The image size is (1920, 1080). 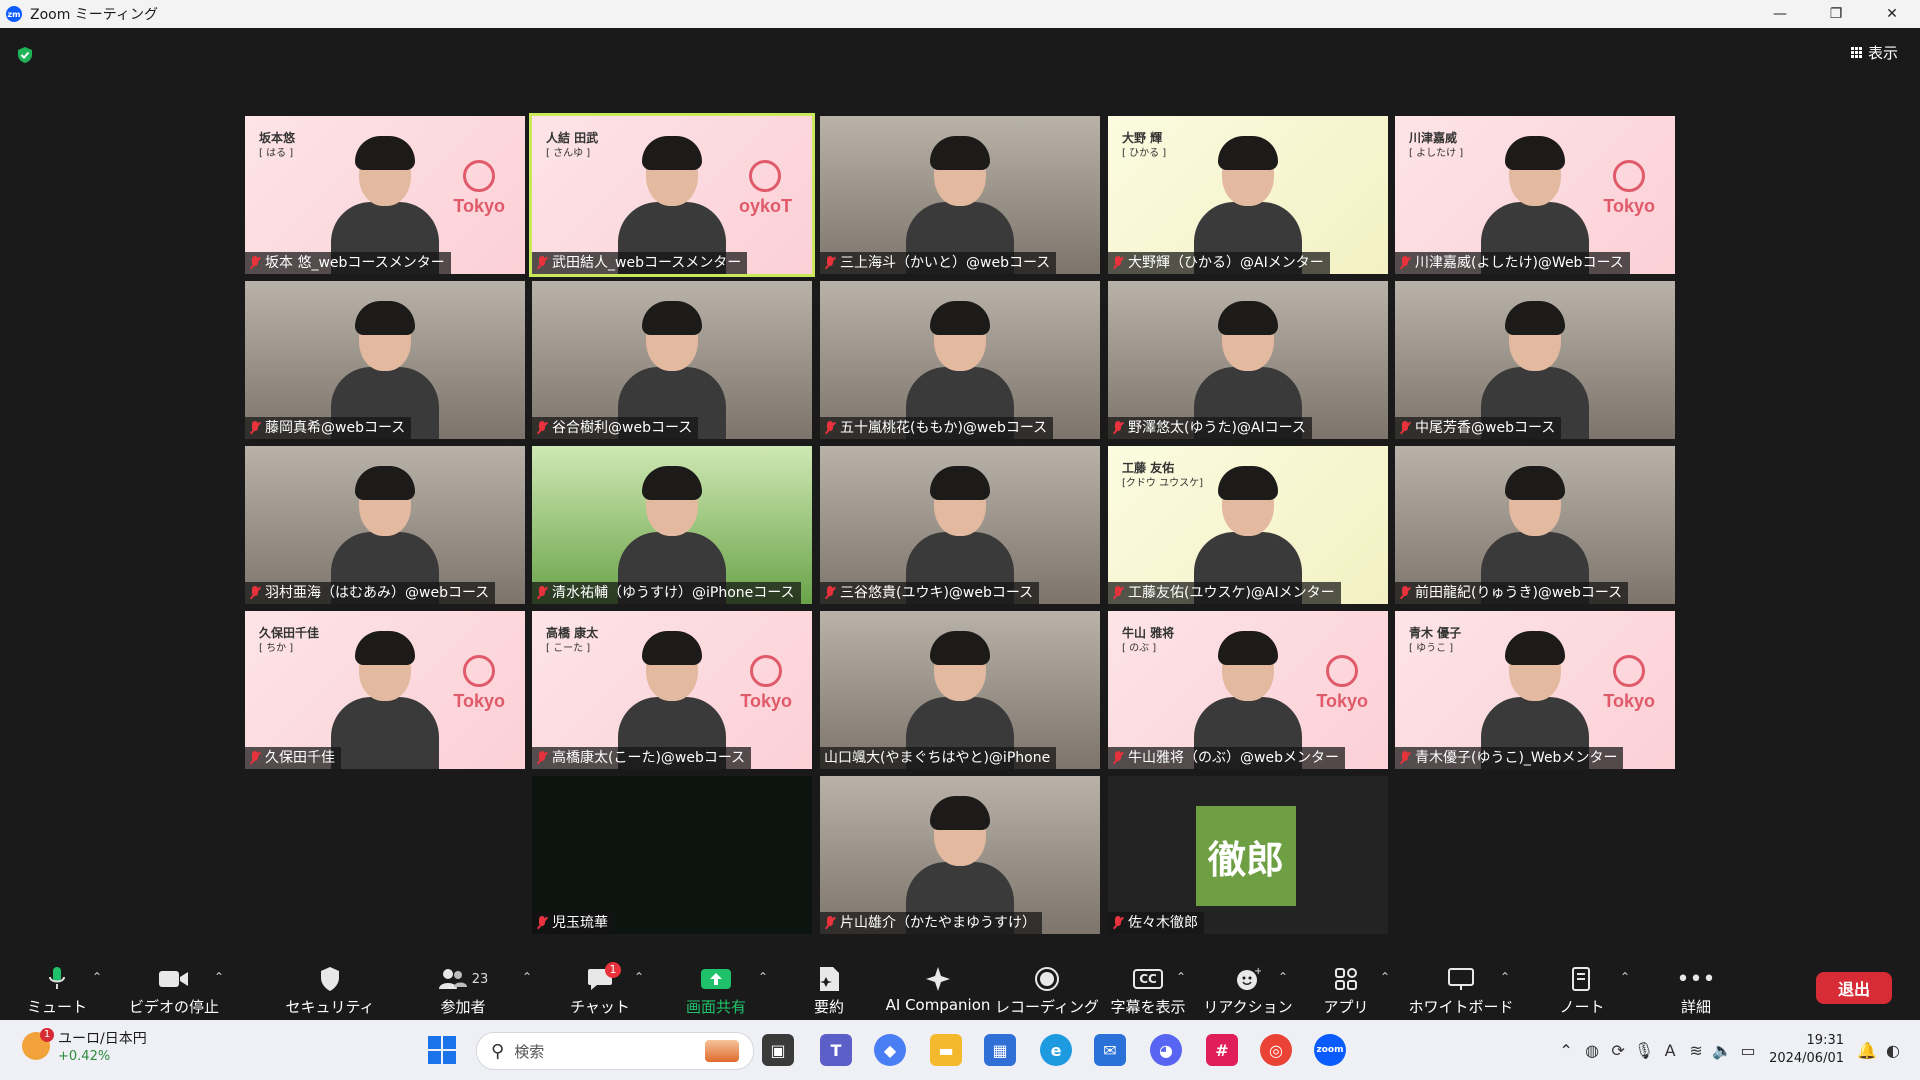 I want to click on encryption-shield-icon, so click(x=25, y=55).